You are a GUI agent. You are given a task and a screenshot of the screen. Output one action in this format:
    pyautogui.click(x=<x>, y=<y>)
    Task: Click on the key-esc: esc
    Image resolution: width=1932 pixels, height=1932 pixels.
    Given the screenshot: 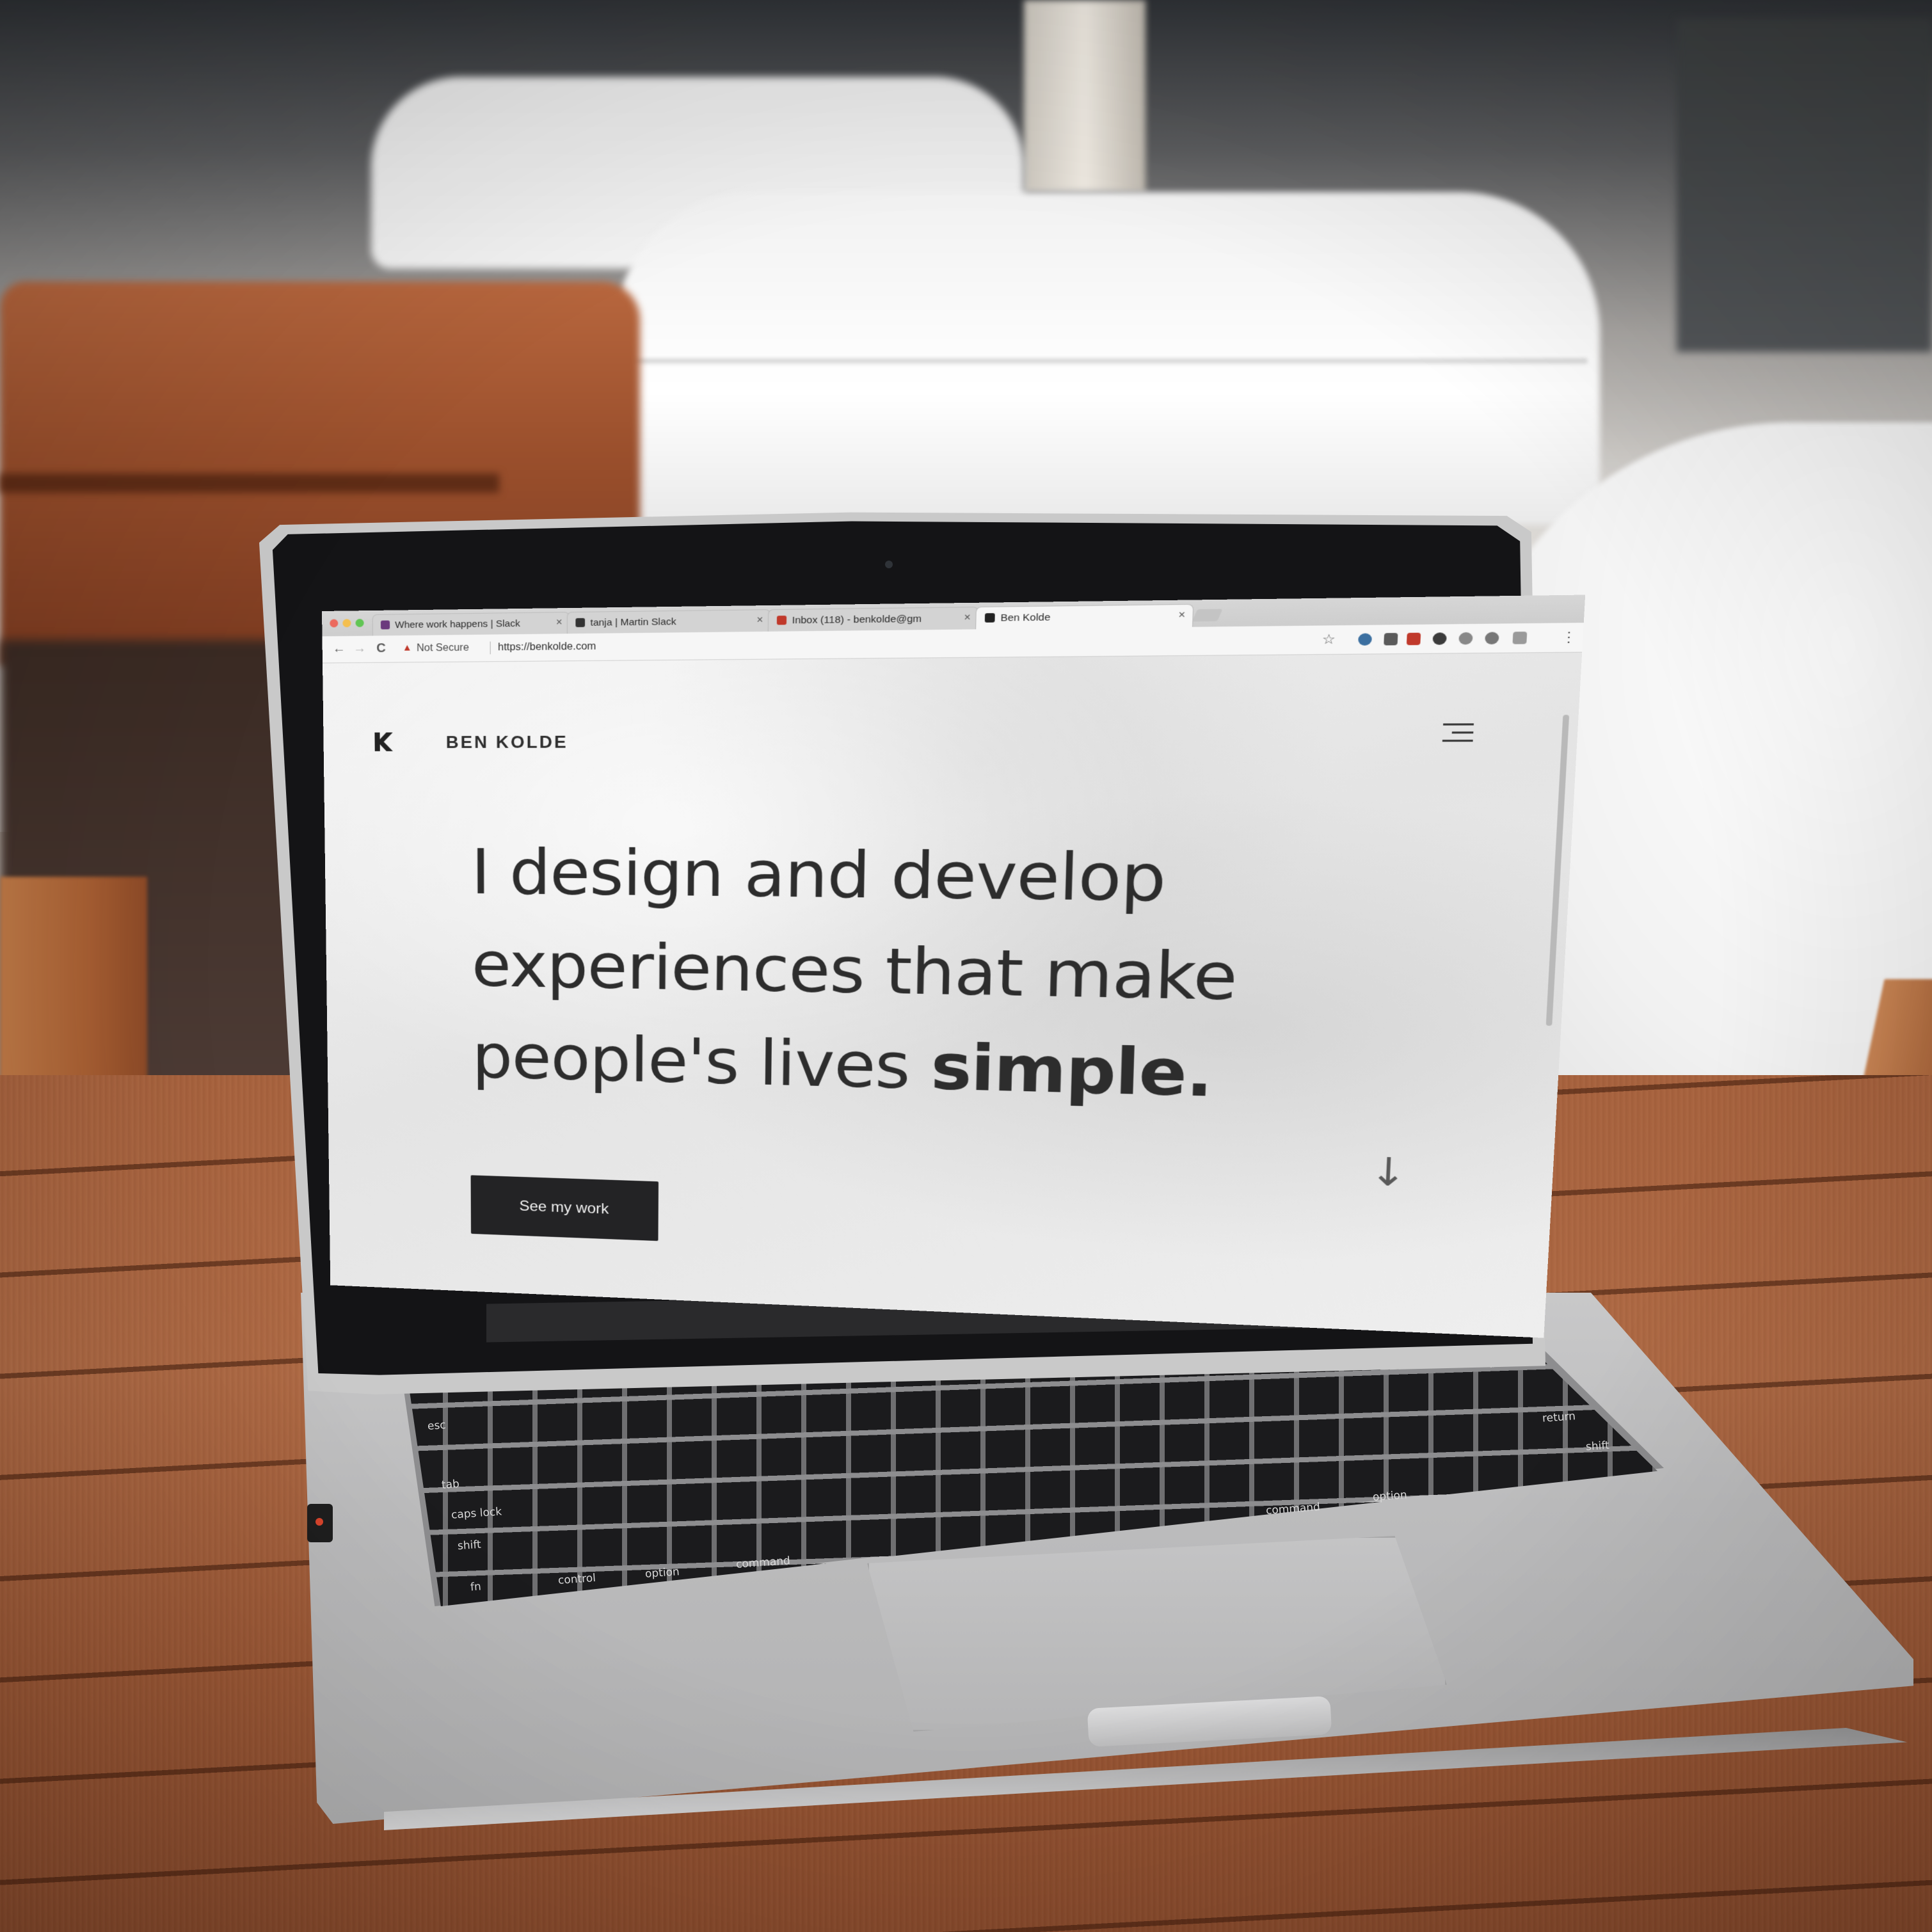 What is the action you would take?
    pyautogui.click(x=436, y=1426)
    